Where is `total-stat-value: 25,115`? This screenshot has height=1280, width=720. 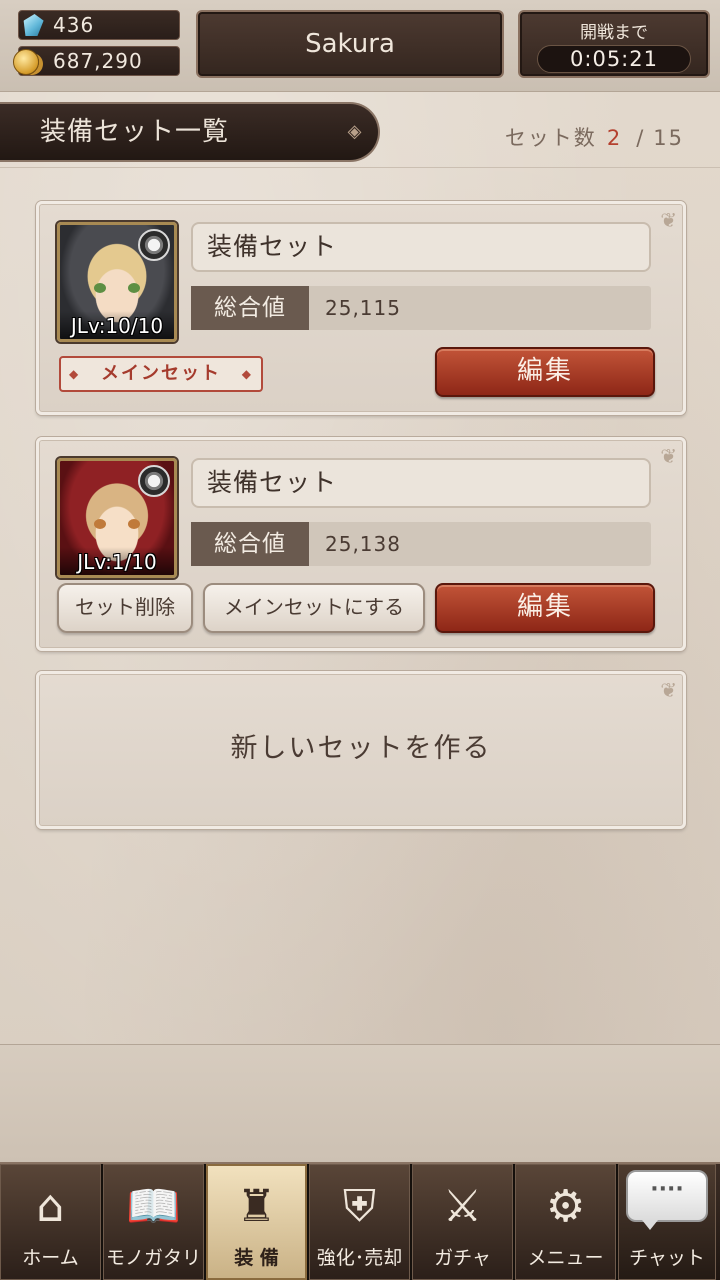 total-stat-value: 25,115 is located at coordinates (363, 308).